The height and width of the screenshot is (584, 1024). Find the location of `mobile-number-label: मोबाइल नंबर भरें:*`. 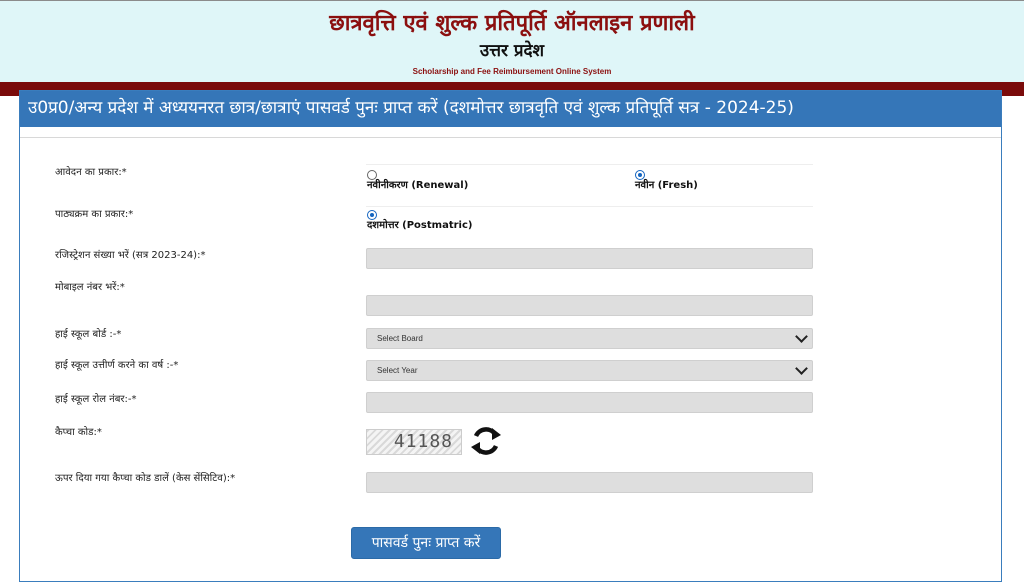

mobile-number-label: मोबाइल नंबर भरें:* is located at coordinates (90, 287).